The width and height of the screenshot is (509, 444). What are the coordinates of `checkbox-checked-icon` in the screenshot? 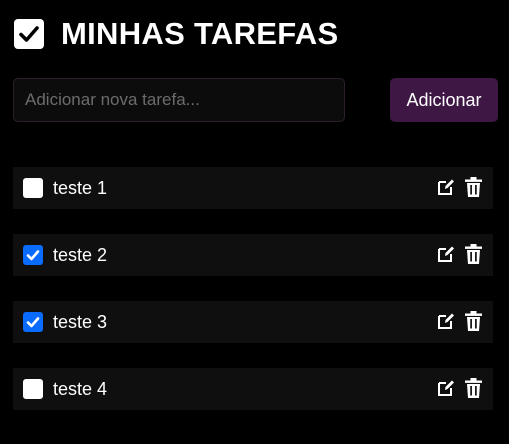 It's located at (29, 33).